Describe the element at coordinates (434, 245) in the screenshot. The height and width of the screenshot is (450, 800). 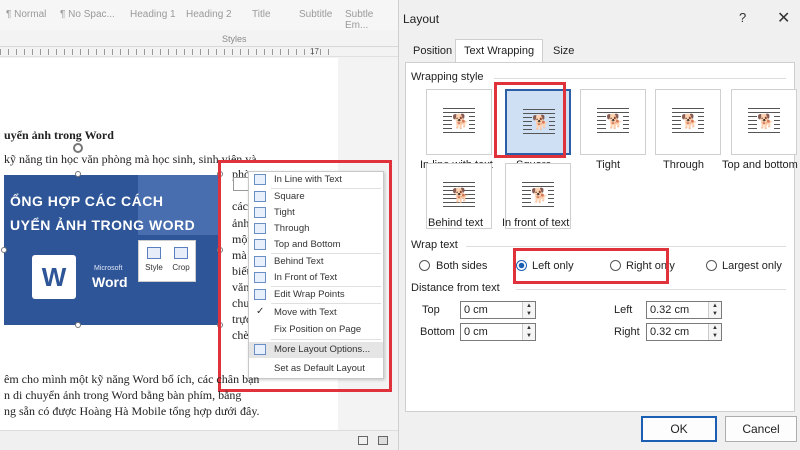
I see `wrap-text-label: Wrap text` at that location.